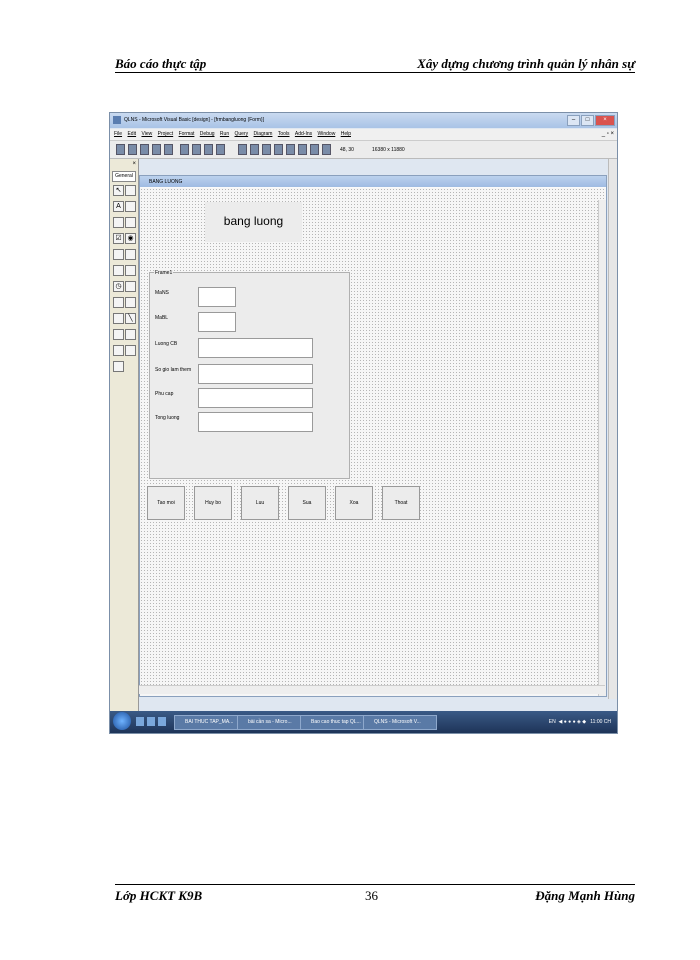 Image resolution: width=700 pixels, height=960 pixels. Describe the element at coordinates (266, 149) in the screenshot. I see `end-icon` at that location.